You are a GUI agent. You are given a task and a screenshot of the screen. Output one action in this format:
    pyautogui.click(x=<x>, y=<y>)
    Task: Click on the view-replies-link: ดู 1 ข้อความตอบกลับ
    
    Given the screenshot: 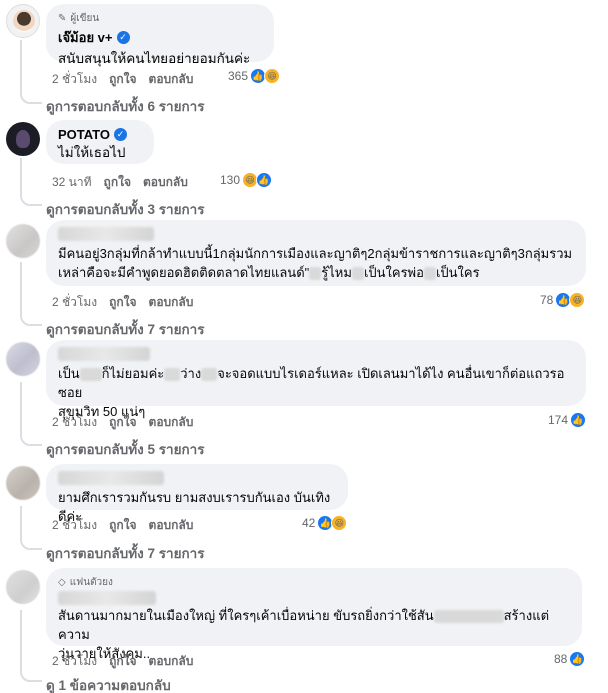 What is the action you would take?
    pyautogui.click(x=108, y=683)
    